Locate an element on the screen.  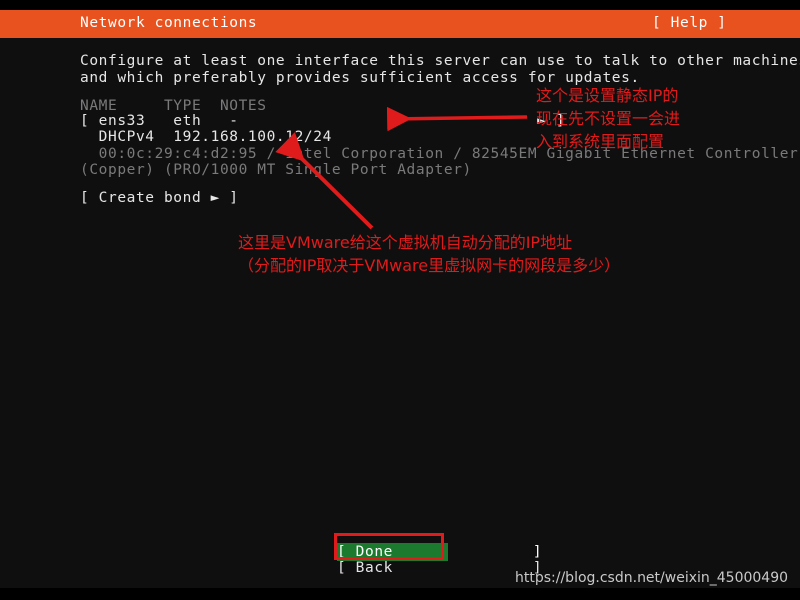
annotation-rectangle-done is located at coordinates (389, 546).